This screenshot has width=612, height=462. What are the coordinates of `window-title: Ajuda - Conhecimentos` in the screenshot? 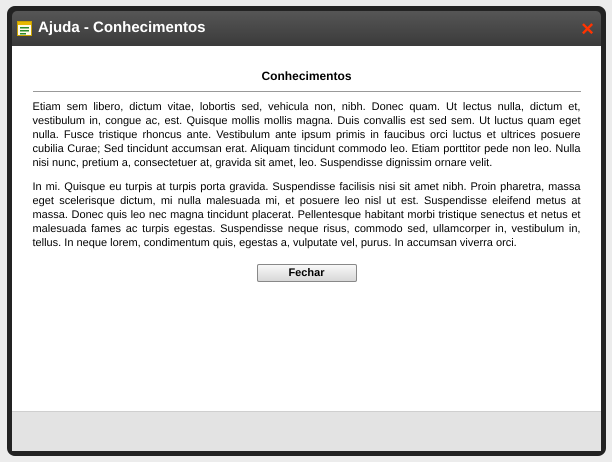 It's located at (122, 28).